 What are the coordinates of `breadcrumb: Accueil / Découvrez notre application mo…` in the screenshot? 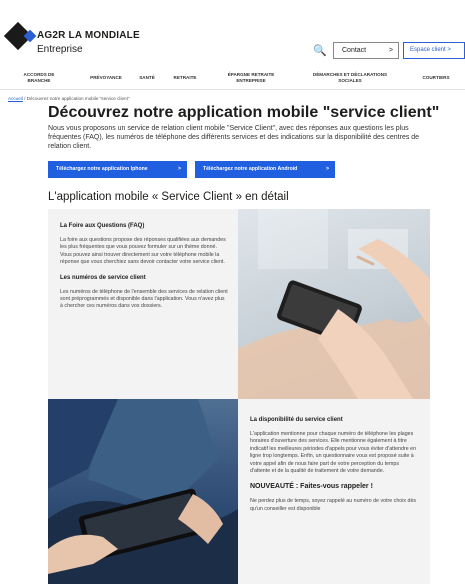 It's located at (69, 98).